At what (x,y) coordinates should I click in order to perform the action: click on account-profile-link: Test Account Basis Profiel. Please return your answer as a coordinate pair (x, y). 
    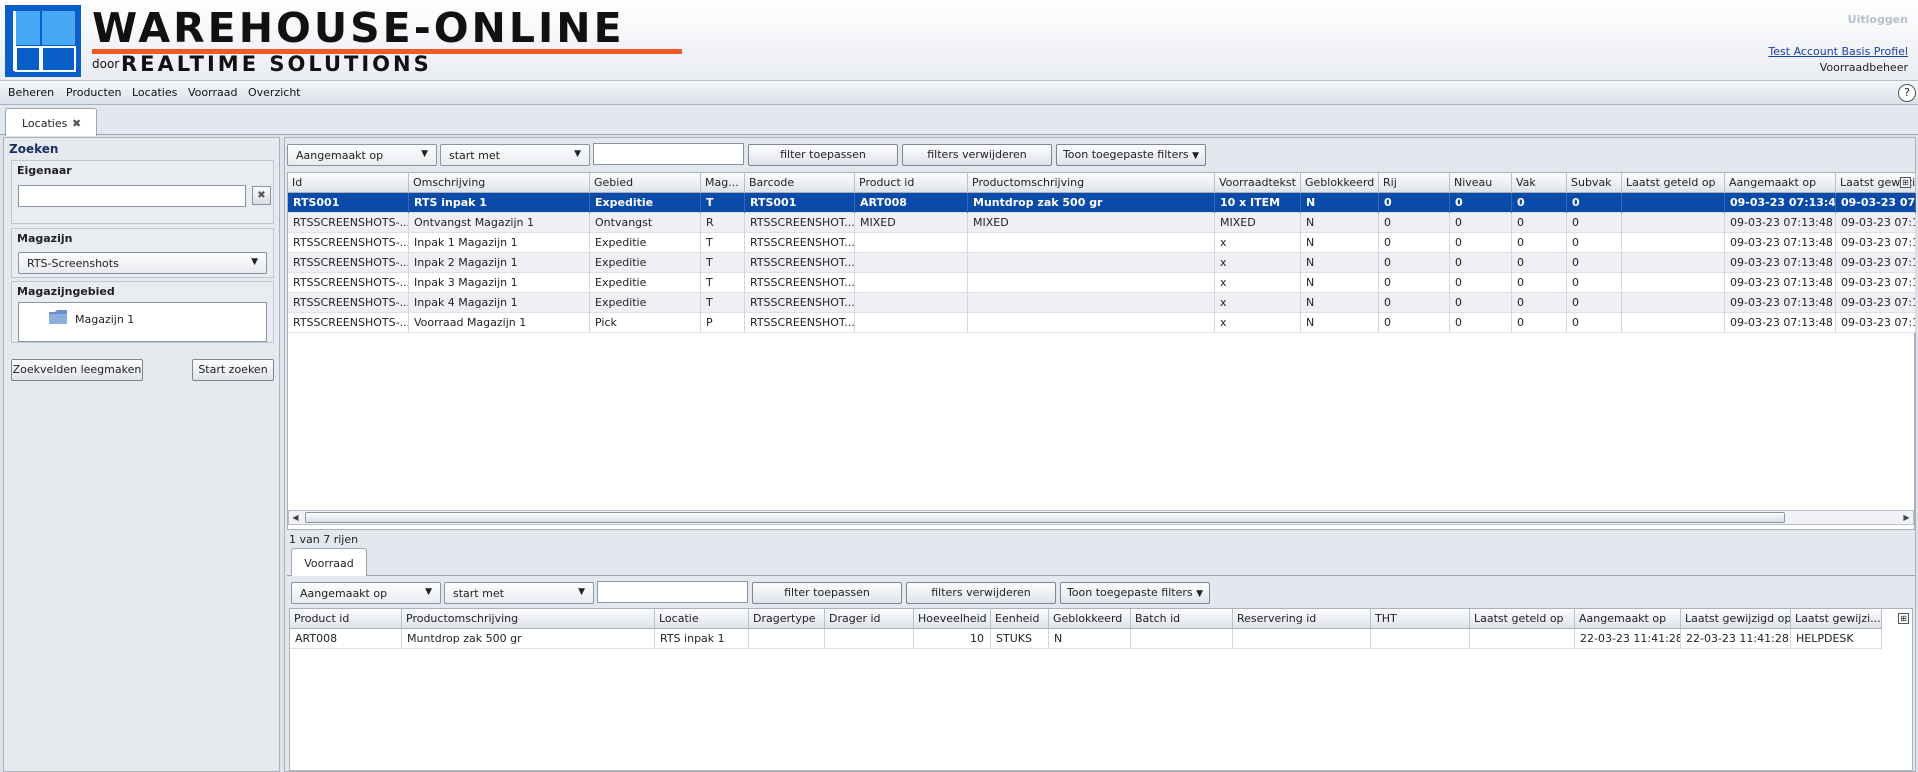
    Looking at the image, I should click on (1838, 51).